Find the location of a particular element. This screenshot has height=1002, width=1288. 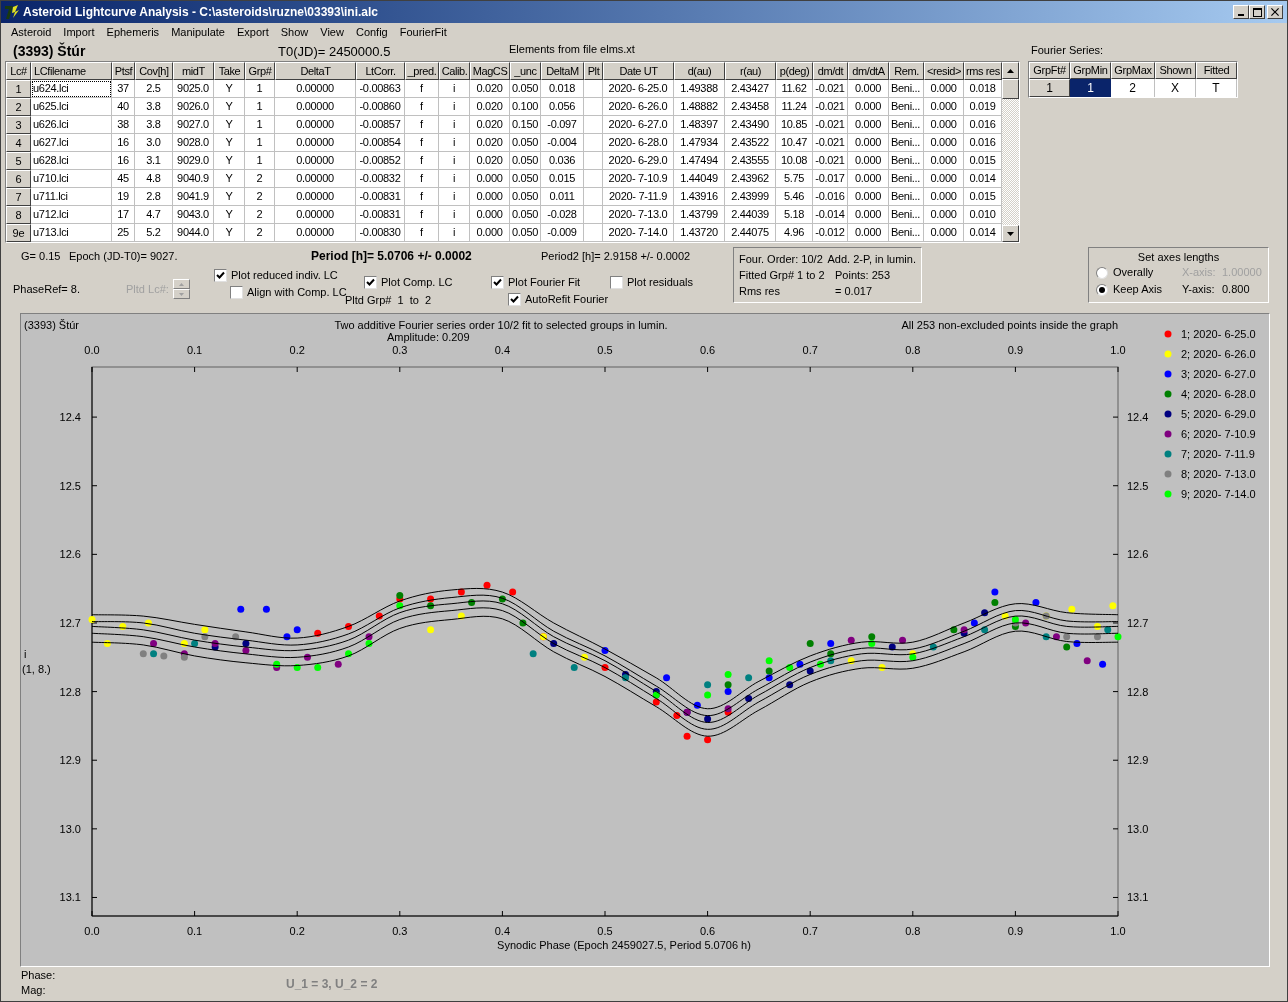

period2-value: Period2 [h]= 2.9158 +/- 0.0002 is located at coordinates (616, 256).